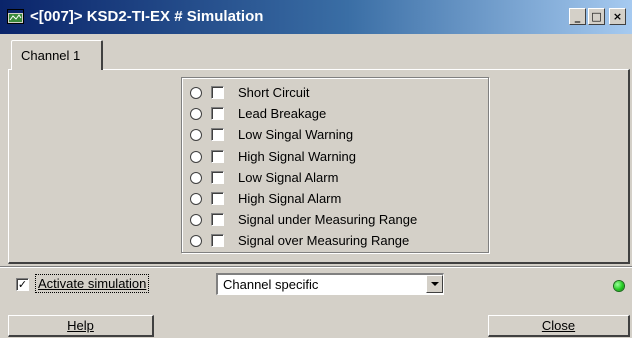 This screenshot has width=632, height=338. I want to click on option-row-lead-breakage: Lead Breakage, so click(335, 114).